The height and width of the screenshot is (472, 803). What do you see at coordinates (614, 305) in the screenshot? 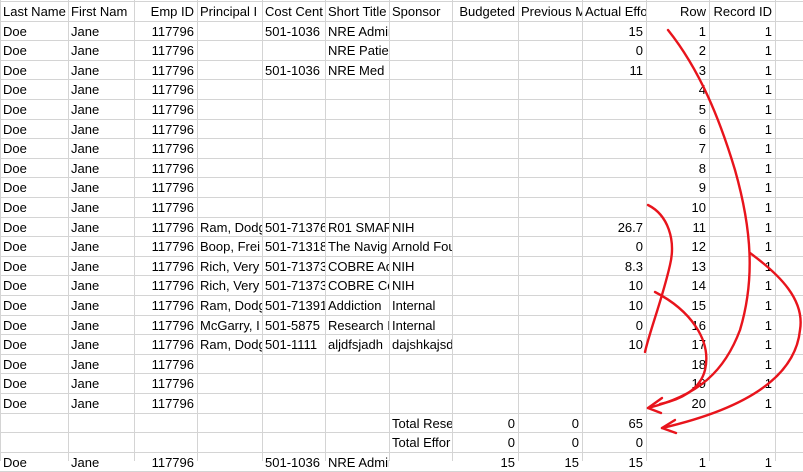
I see `table-cell: 10` at bounding box center [614, 305].